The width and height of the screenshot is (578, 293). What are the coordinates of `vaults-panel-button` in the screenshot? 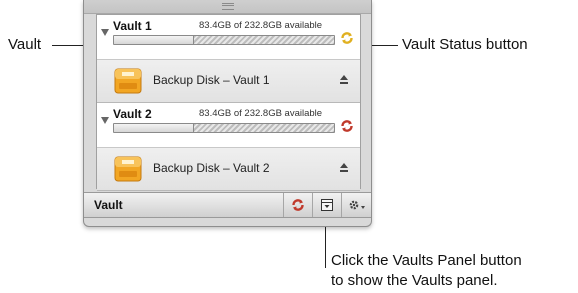 It's located at (326, 205).